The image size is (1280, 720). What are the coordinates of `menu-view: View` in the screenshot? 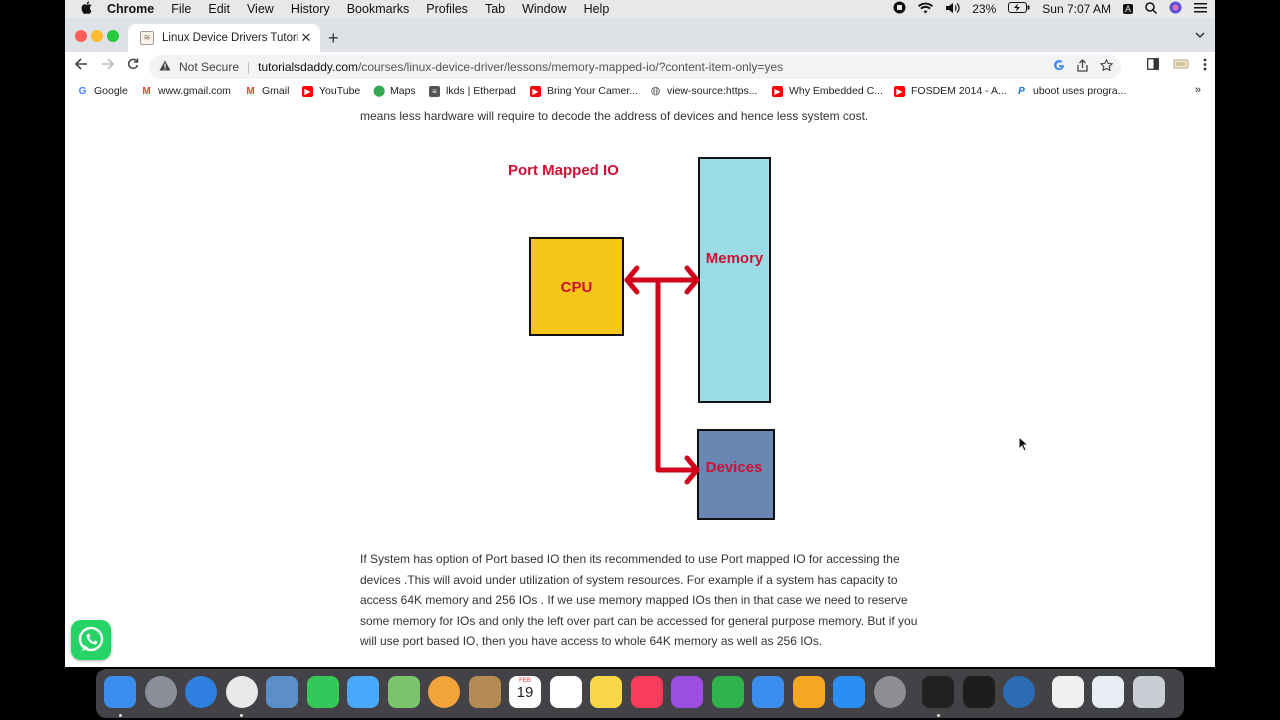 It's located at (260, 9).